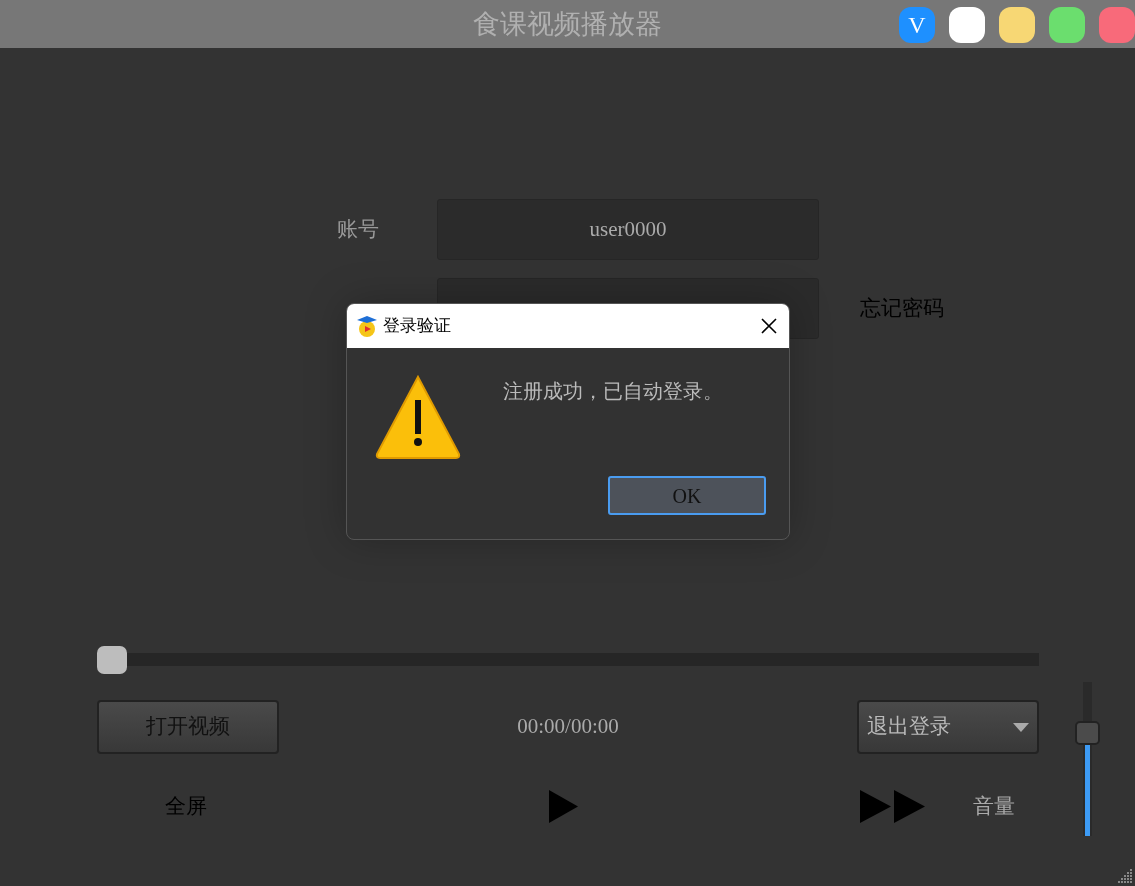 The height and width of the screenshot is (886, 1135). Describe the element at coordinates (769, 326) in the screenshot. I see `close-icon` at that location.